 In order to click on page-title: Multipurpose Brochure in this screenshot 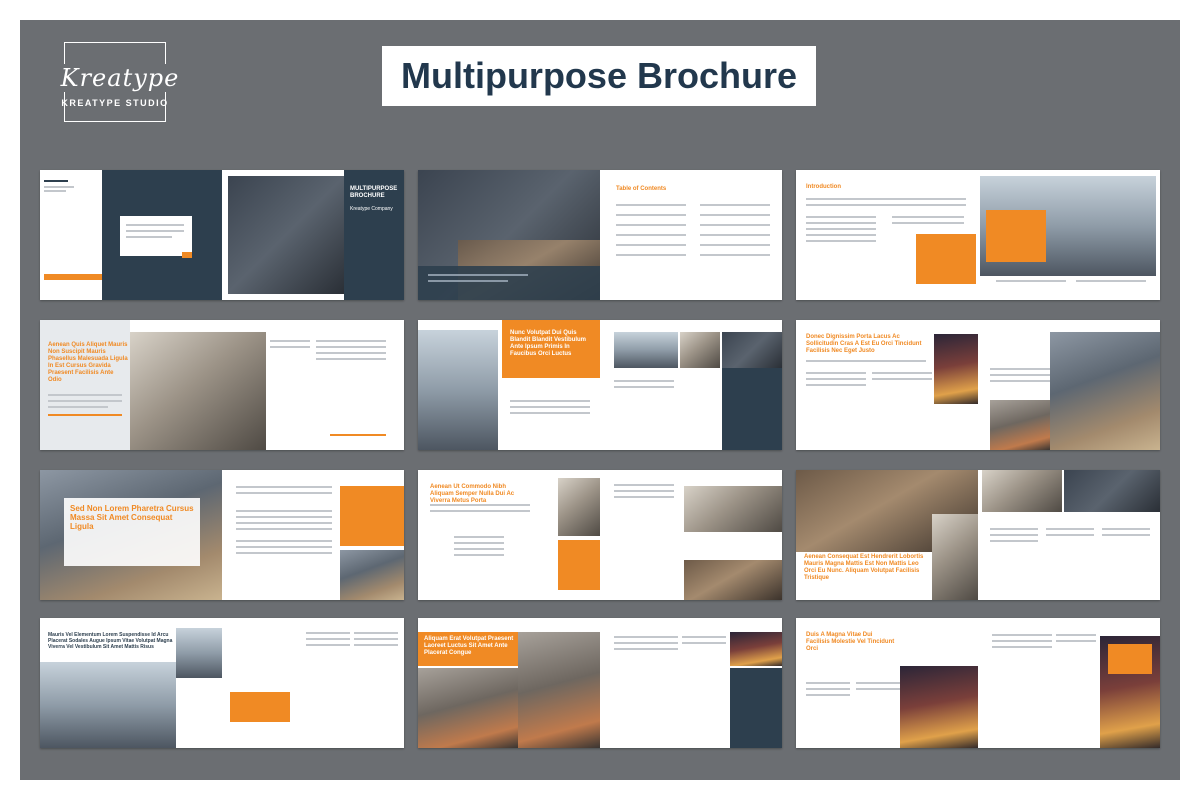, I will do `click(599, 75)`.